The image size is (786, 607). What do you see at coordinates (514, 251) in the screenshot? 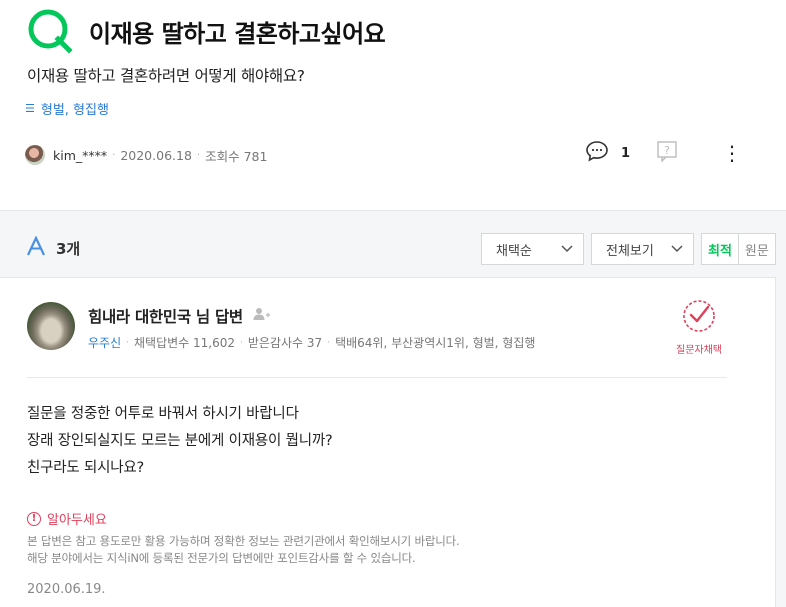
I see `sort-select-value: 채택순` at bounding box center [514, 251].